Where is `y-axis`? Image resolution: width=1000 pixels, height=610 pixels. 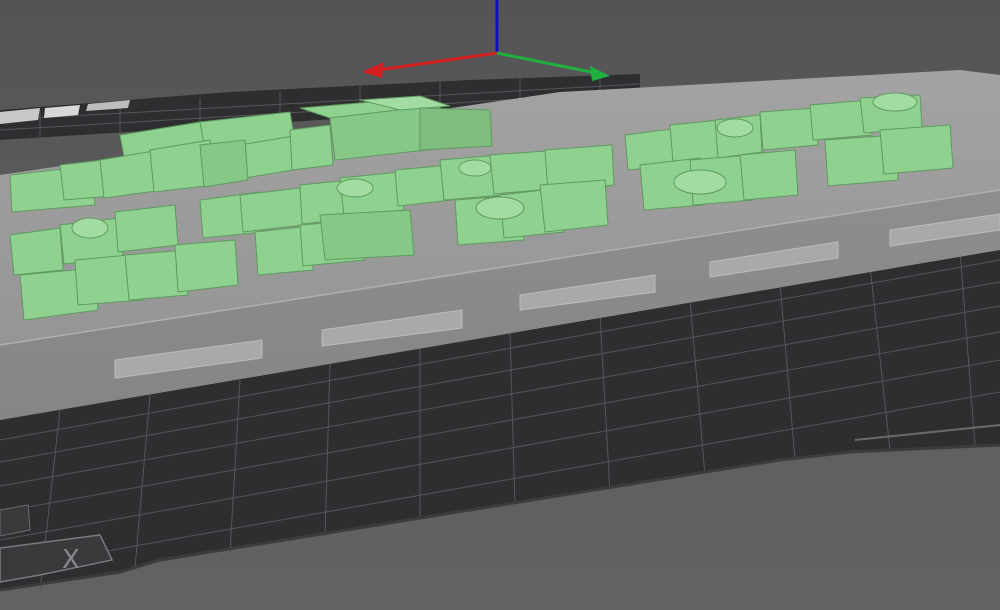 y-axis is located at coordinates (546, 63).